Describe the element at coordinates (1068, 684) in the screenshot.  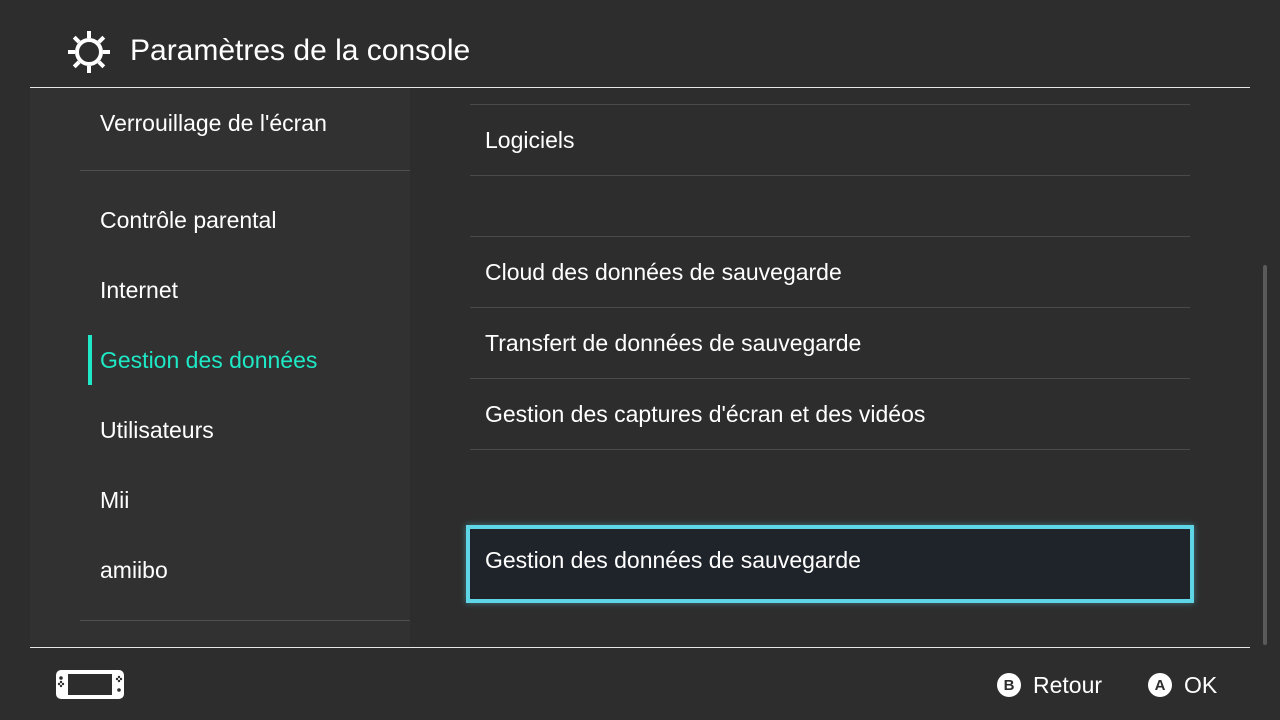
I see `back-label: Retour` at that location.